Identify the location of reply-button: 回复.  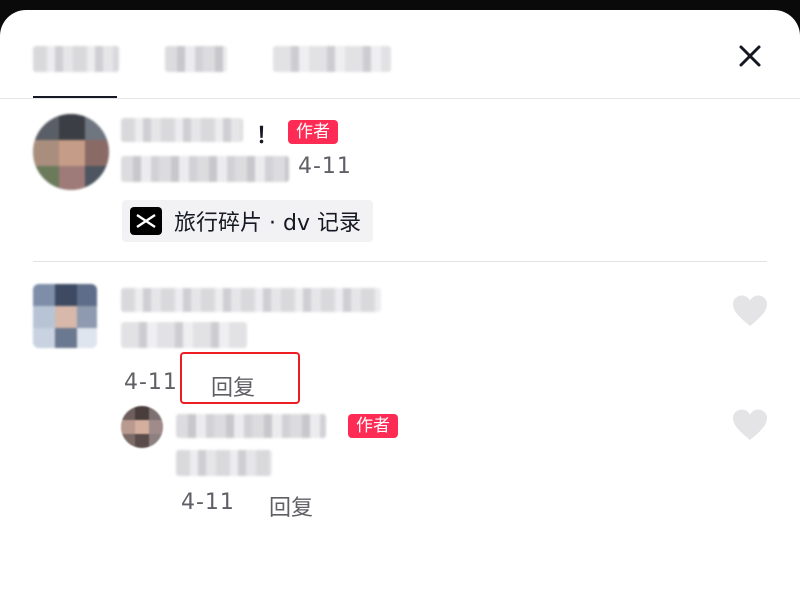
(291, 506).